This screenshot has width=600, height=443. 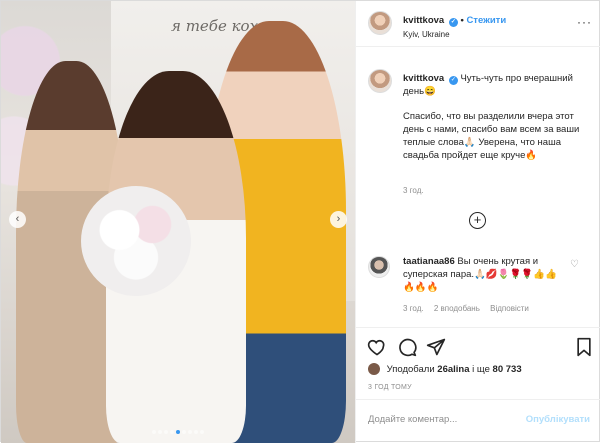 What do you see at coordinates (136, 241) in the screenshot?
I see `bouquet` at bounding box center [136, 241].